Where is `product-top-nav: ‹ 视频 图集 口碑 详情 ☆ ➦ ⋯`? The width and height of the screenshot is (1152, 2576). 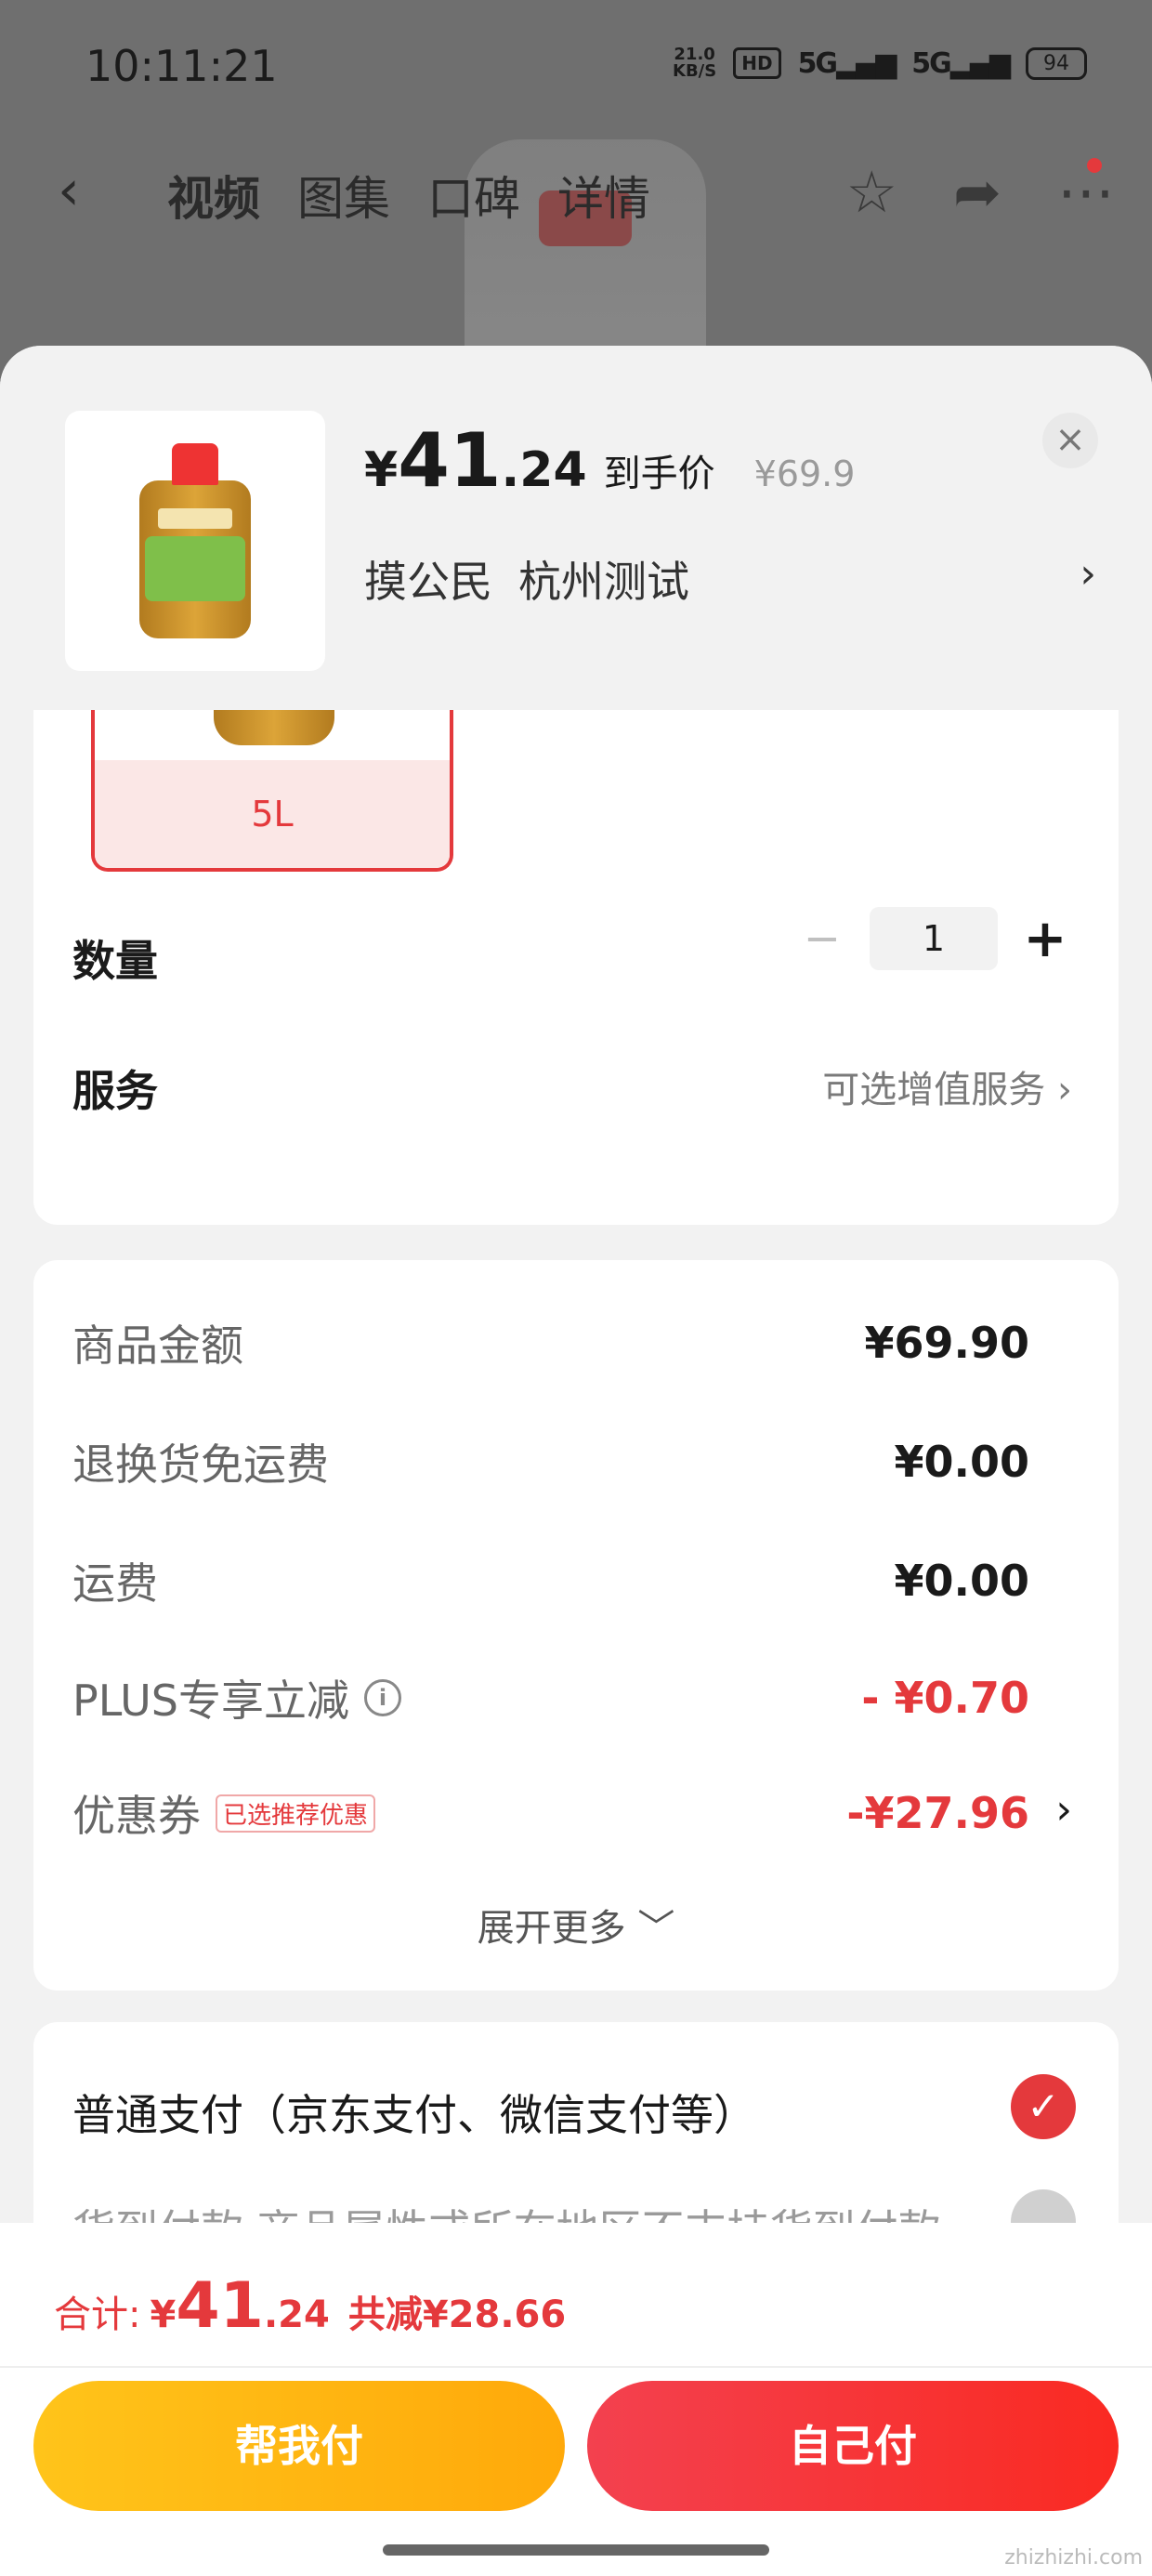 product-top-nav: ‹ 视频 图集 口碑 详情 ☆ ➦ ⋯ is located at coordinates (576, 190).